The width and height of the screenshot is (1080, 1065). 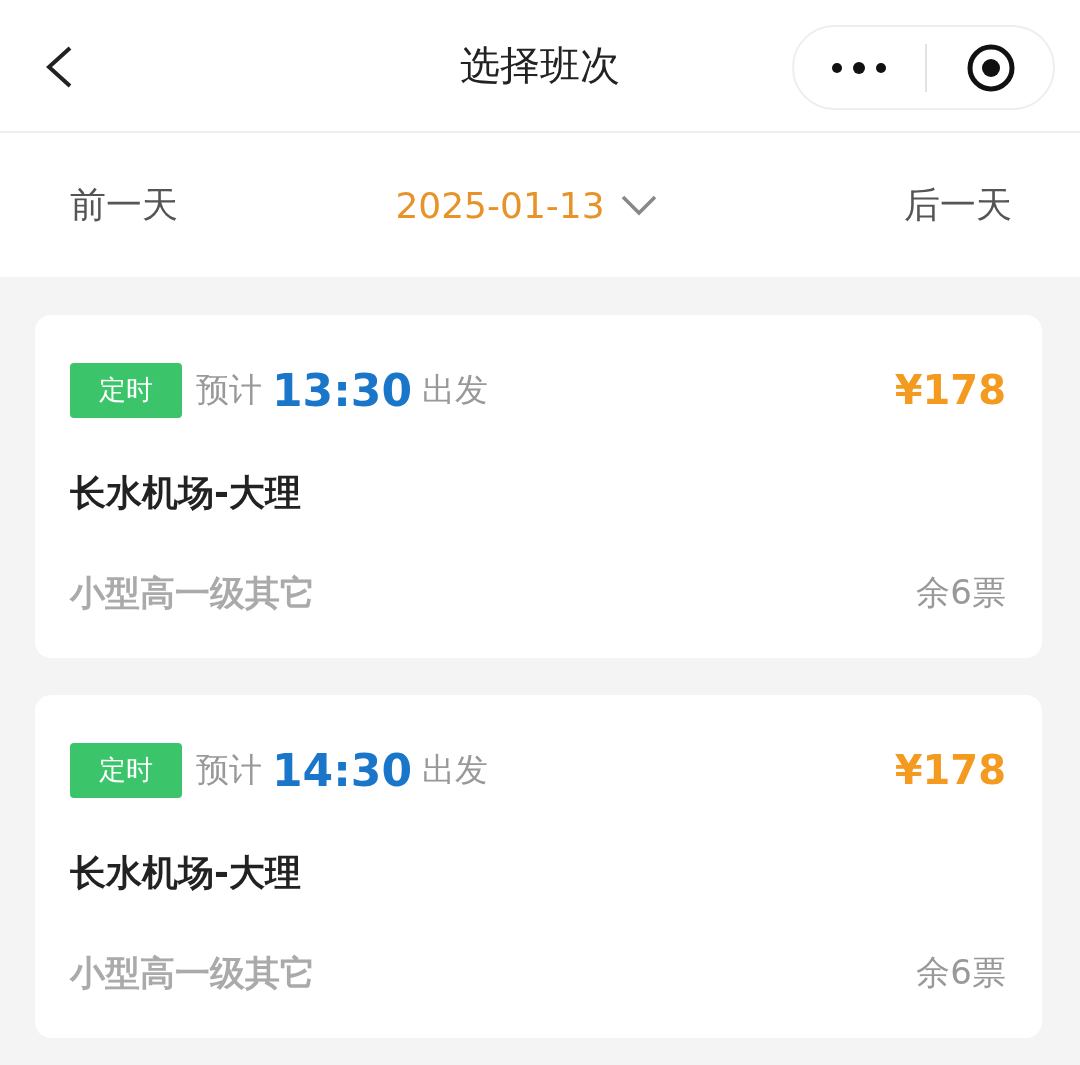 I want to click on departure-time: 13:30, so click(x=342, y=390).